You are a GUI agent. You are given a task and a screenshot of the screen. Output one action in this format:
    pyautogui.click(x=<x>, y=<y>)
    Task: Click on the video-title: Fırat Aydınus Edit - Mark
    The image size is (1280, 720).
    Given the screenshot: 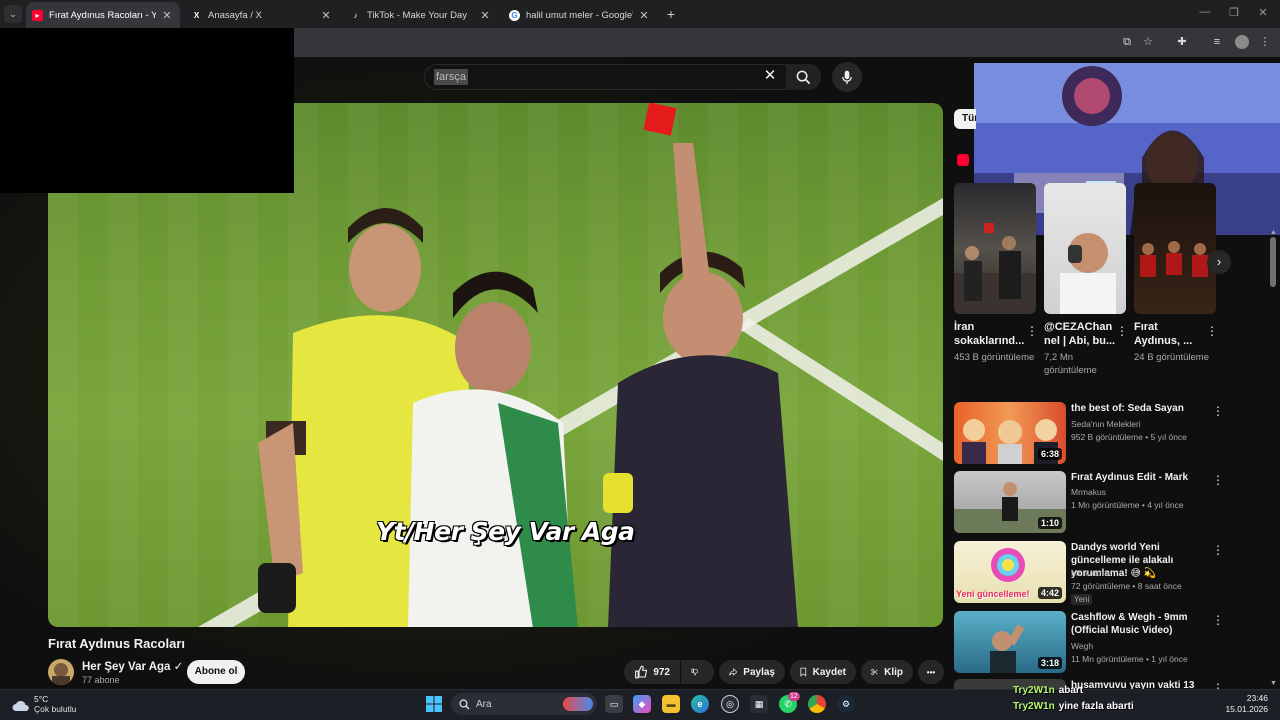 What is the action you would take?
    pyautogui.click(x=1130, y=477)
    